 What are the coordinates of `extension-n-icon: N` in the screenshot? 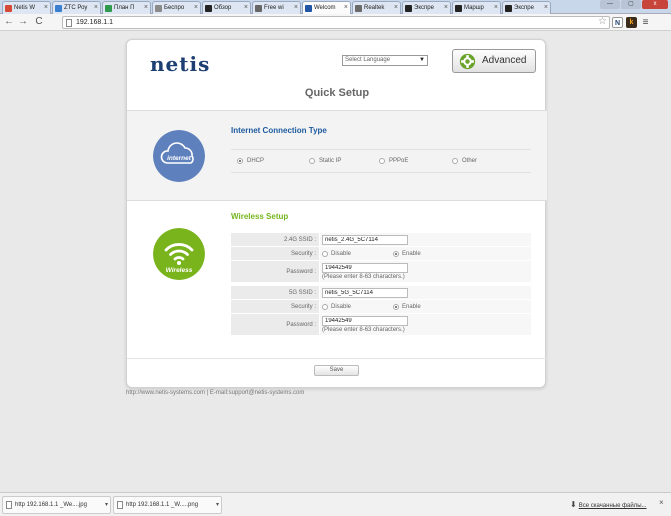 It's located at (617, 22).